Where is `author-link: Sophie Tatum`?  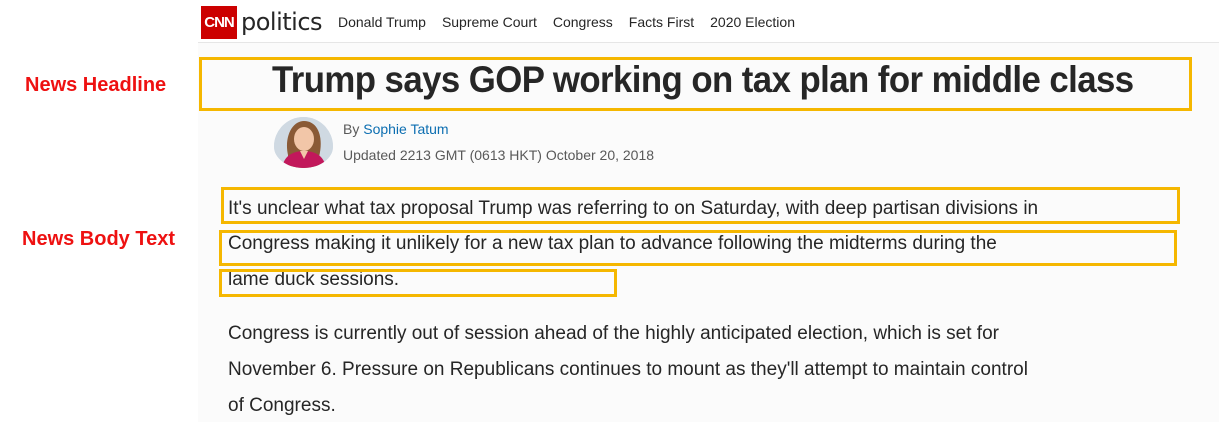 author-link: Sophie Tatum is located at coordinates (405, 129).